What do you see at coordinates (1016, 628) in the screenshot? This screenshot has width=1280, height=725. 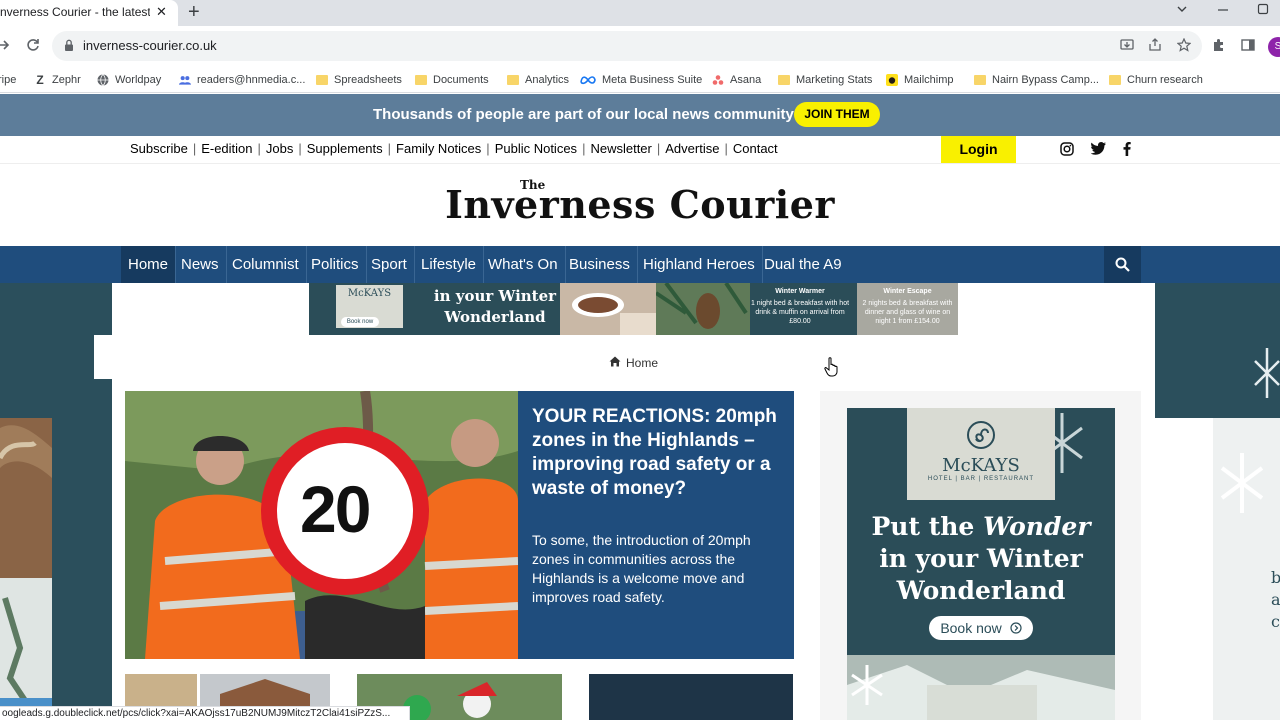 I see `arrow-circle-icon` at bounding box center [1016, 628].